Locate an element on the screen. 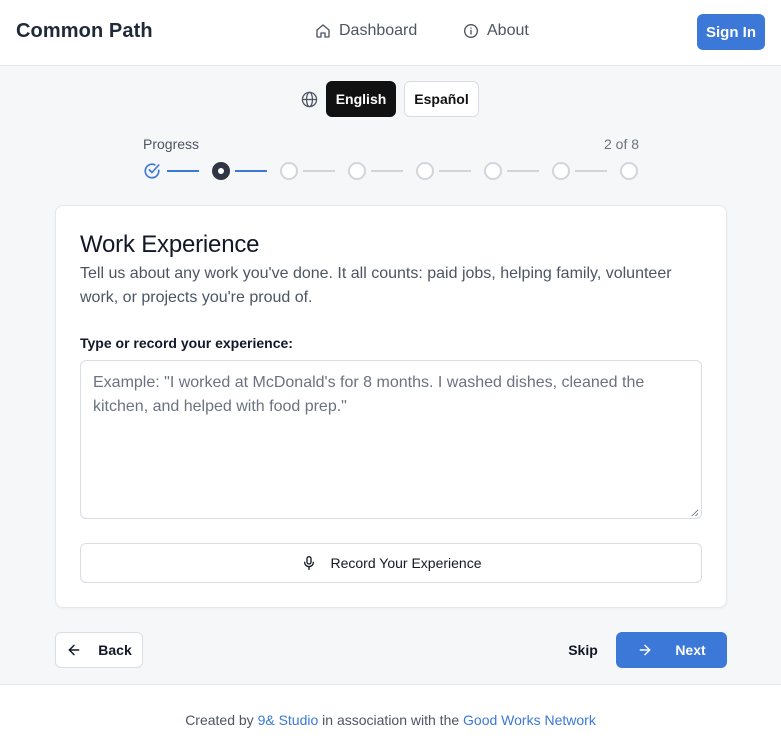 The width and height of the screenshot is (781, 754). nav-dashboard-link: Dashboard is located at coordinates (366, 31).